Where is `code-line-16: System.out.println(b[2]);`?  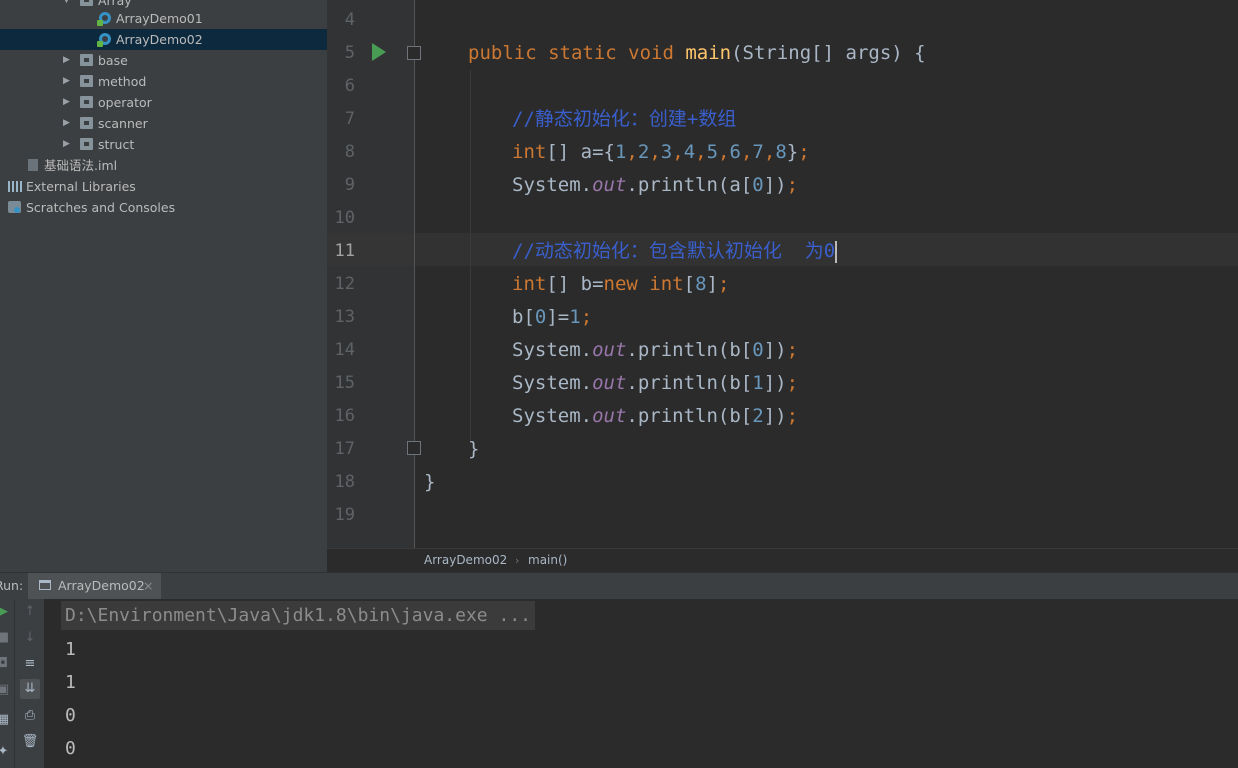
code-line-16: System.out.println(b[2]); is located at coordinates (655, 416).